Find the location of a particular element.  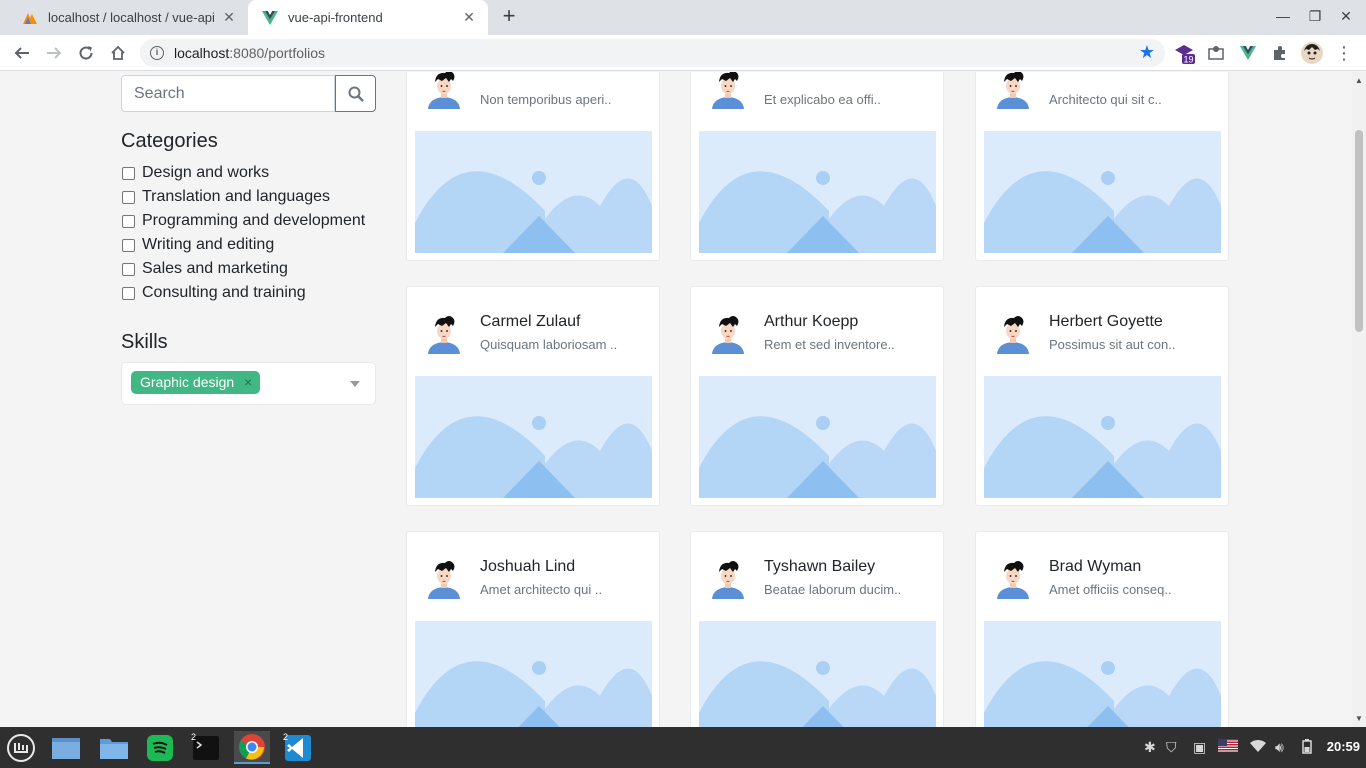

url-text: localhost:8080/portfolios is located at coordinates (249, 53).